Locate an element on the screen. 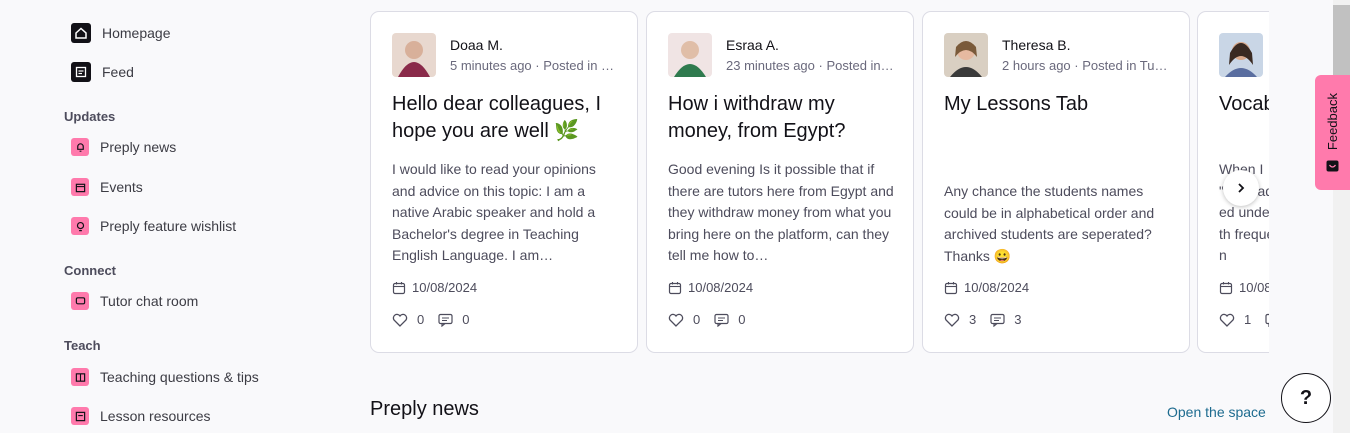 The image size is (1350, 433). comment-button is located at coordinates (1267, 320).